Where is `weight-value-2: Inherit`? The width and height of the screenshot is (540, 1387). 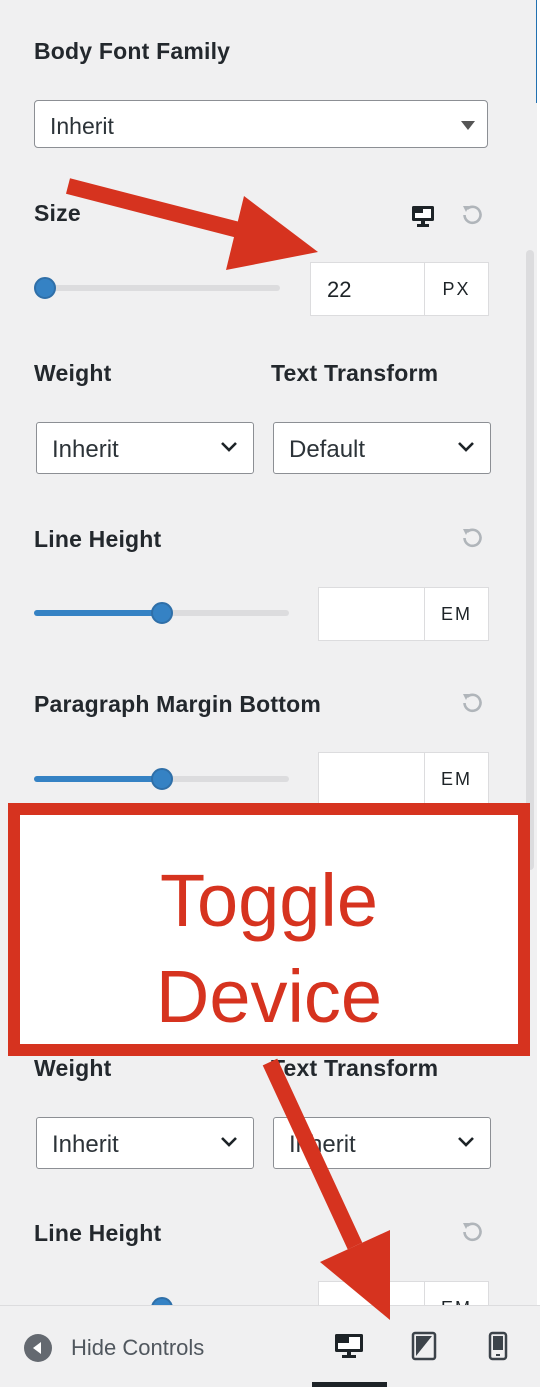 weight-value-2: Inherit is located at coordinates (85, 1144).